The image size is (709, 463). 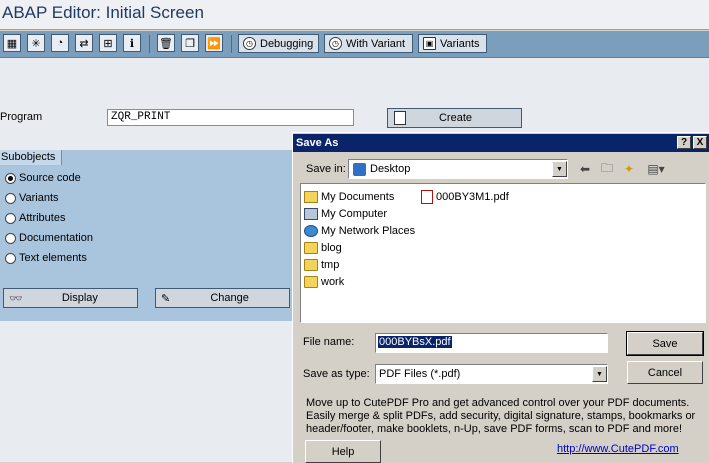 I want to click on save-in-value: Desktop, so click(x=390, y=169).